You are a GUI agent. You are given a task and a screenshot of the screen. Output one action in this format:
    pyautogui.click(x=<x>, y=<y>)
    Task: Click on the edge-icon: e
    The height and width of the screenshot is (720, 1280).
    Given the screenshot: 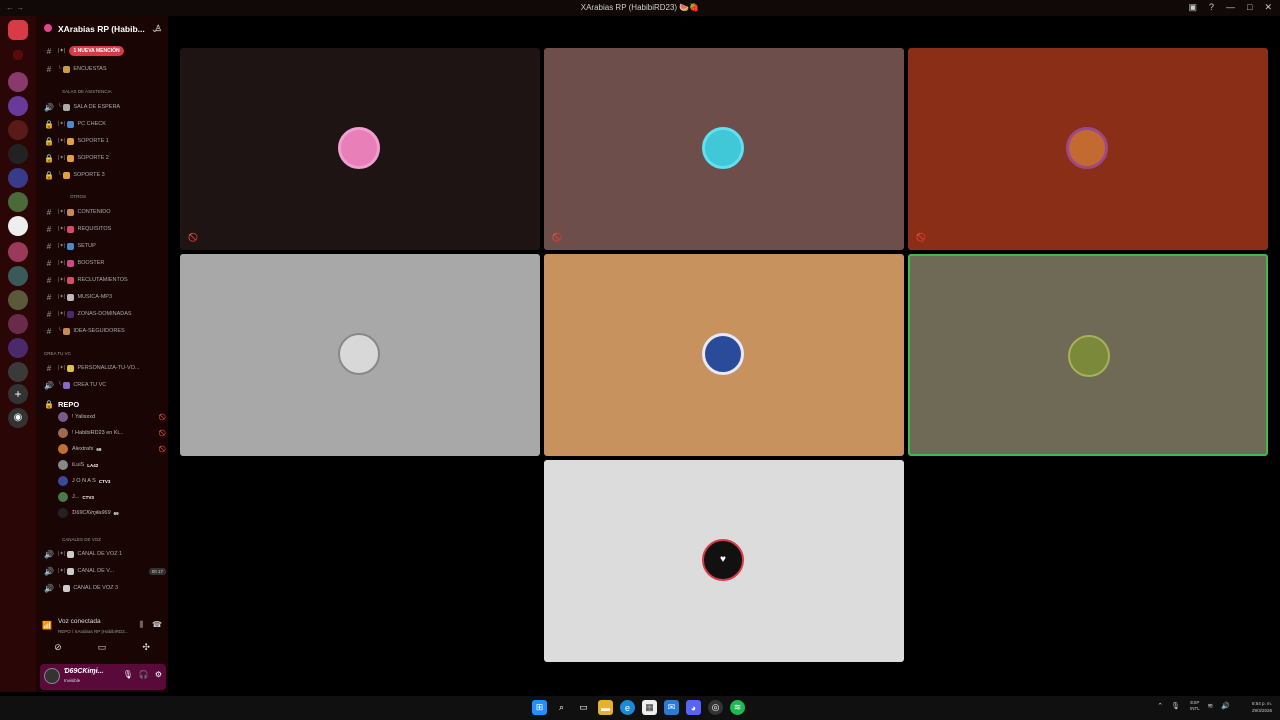 What is the action you would take?
    pyautogui.click(x=627, y=707)
    